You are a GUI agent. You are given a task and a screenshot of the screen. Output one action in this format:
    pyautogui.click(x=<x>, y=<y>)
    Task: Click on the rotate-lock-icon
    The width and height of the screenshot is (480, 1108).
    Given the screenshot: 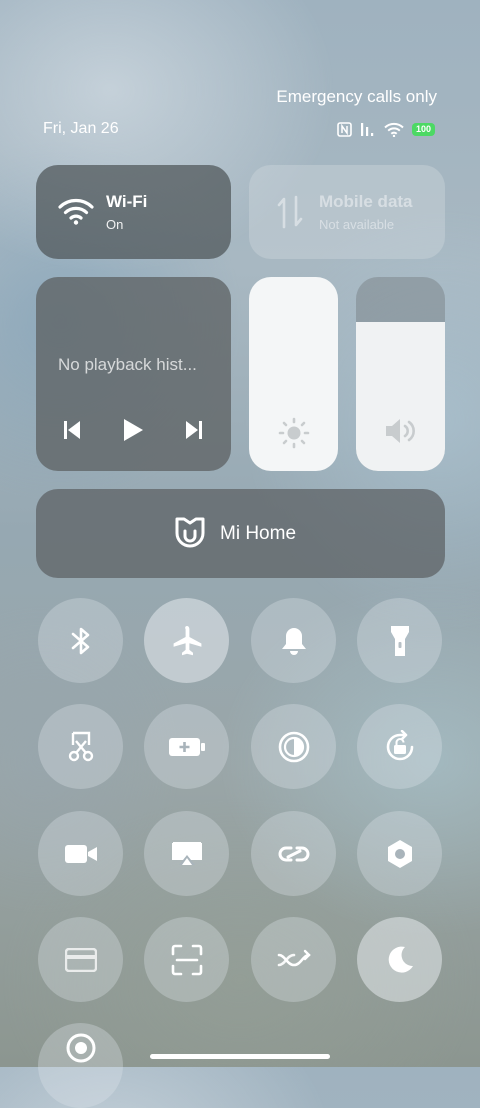 What is the action you would take?
    pyautogui.click(x=399, y=744)
    